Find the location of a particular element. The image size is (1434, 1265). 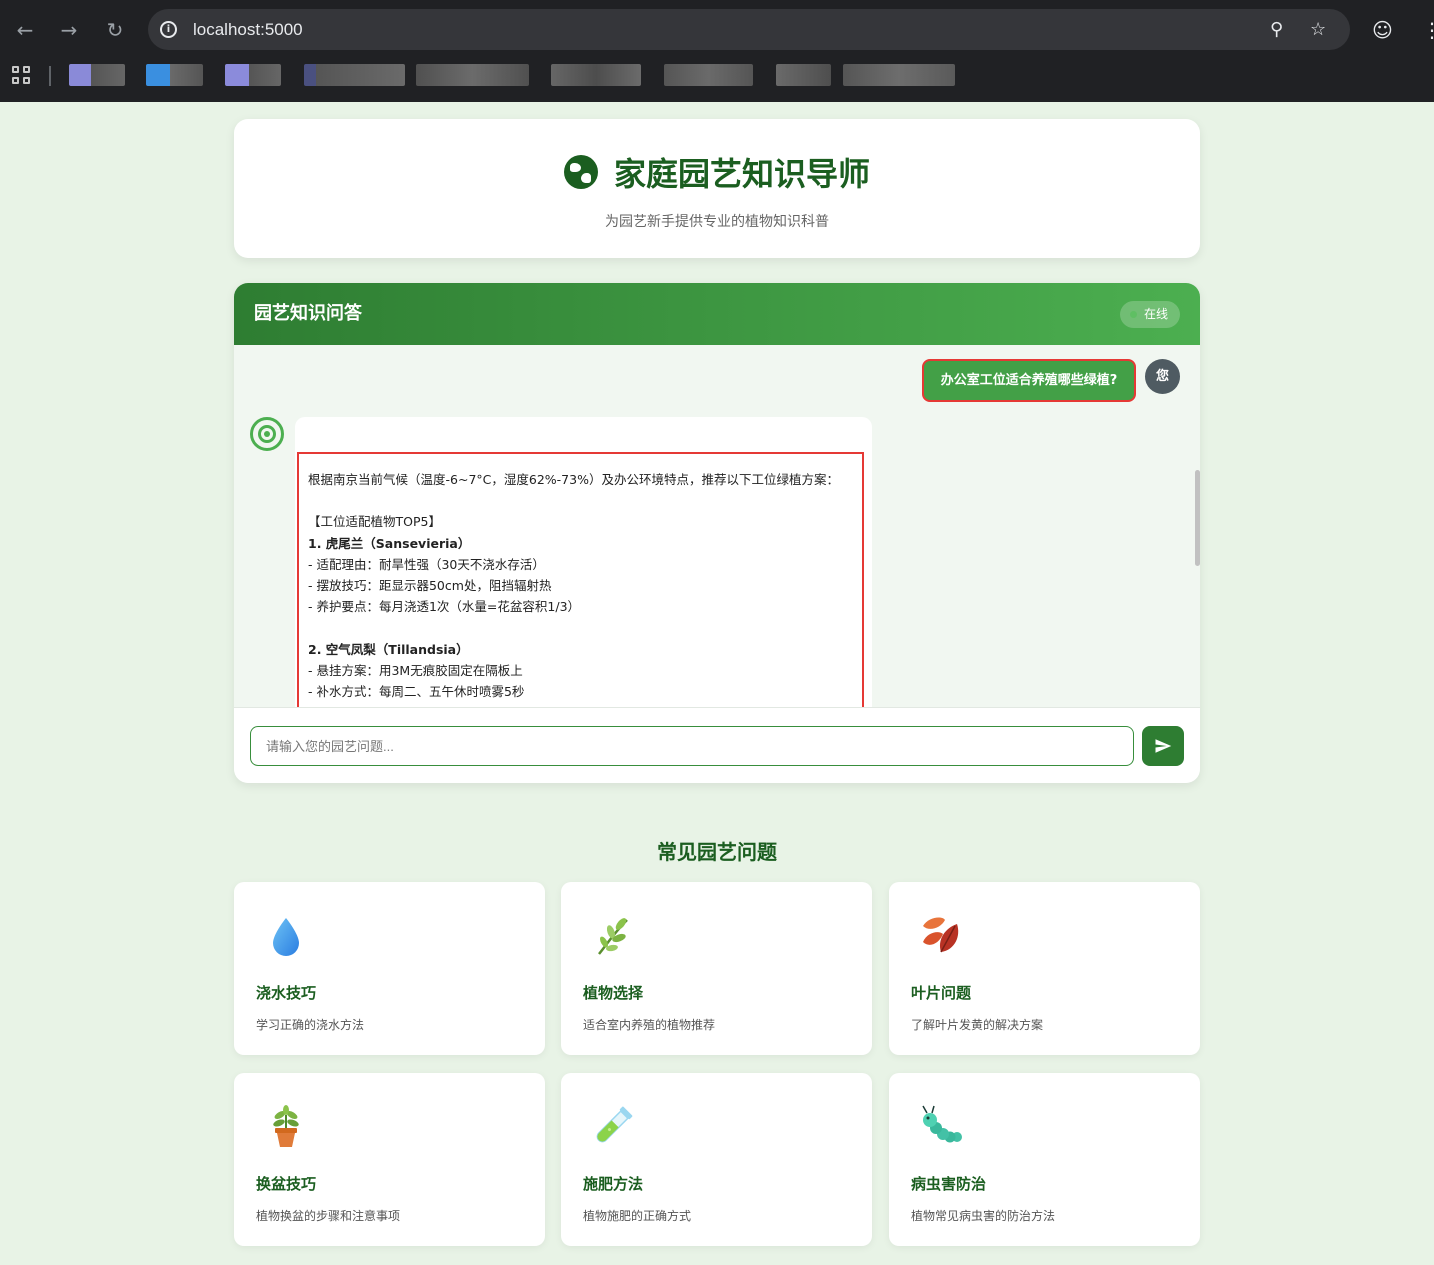

zoom-icon: ⚲ is located at coordinates (1276, 29).